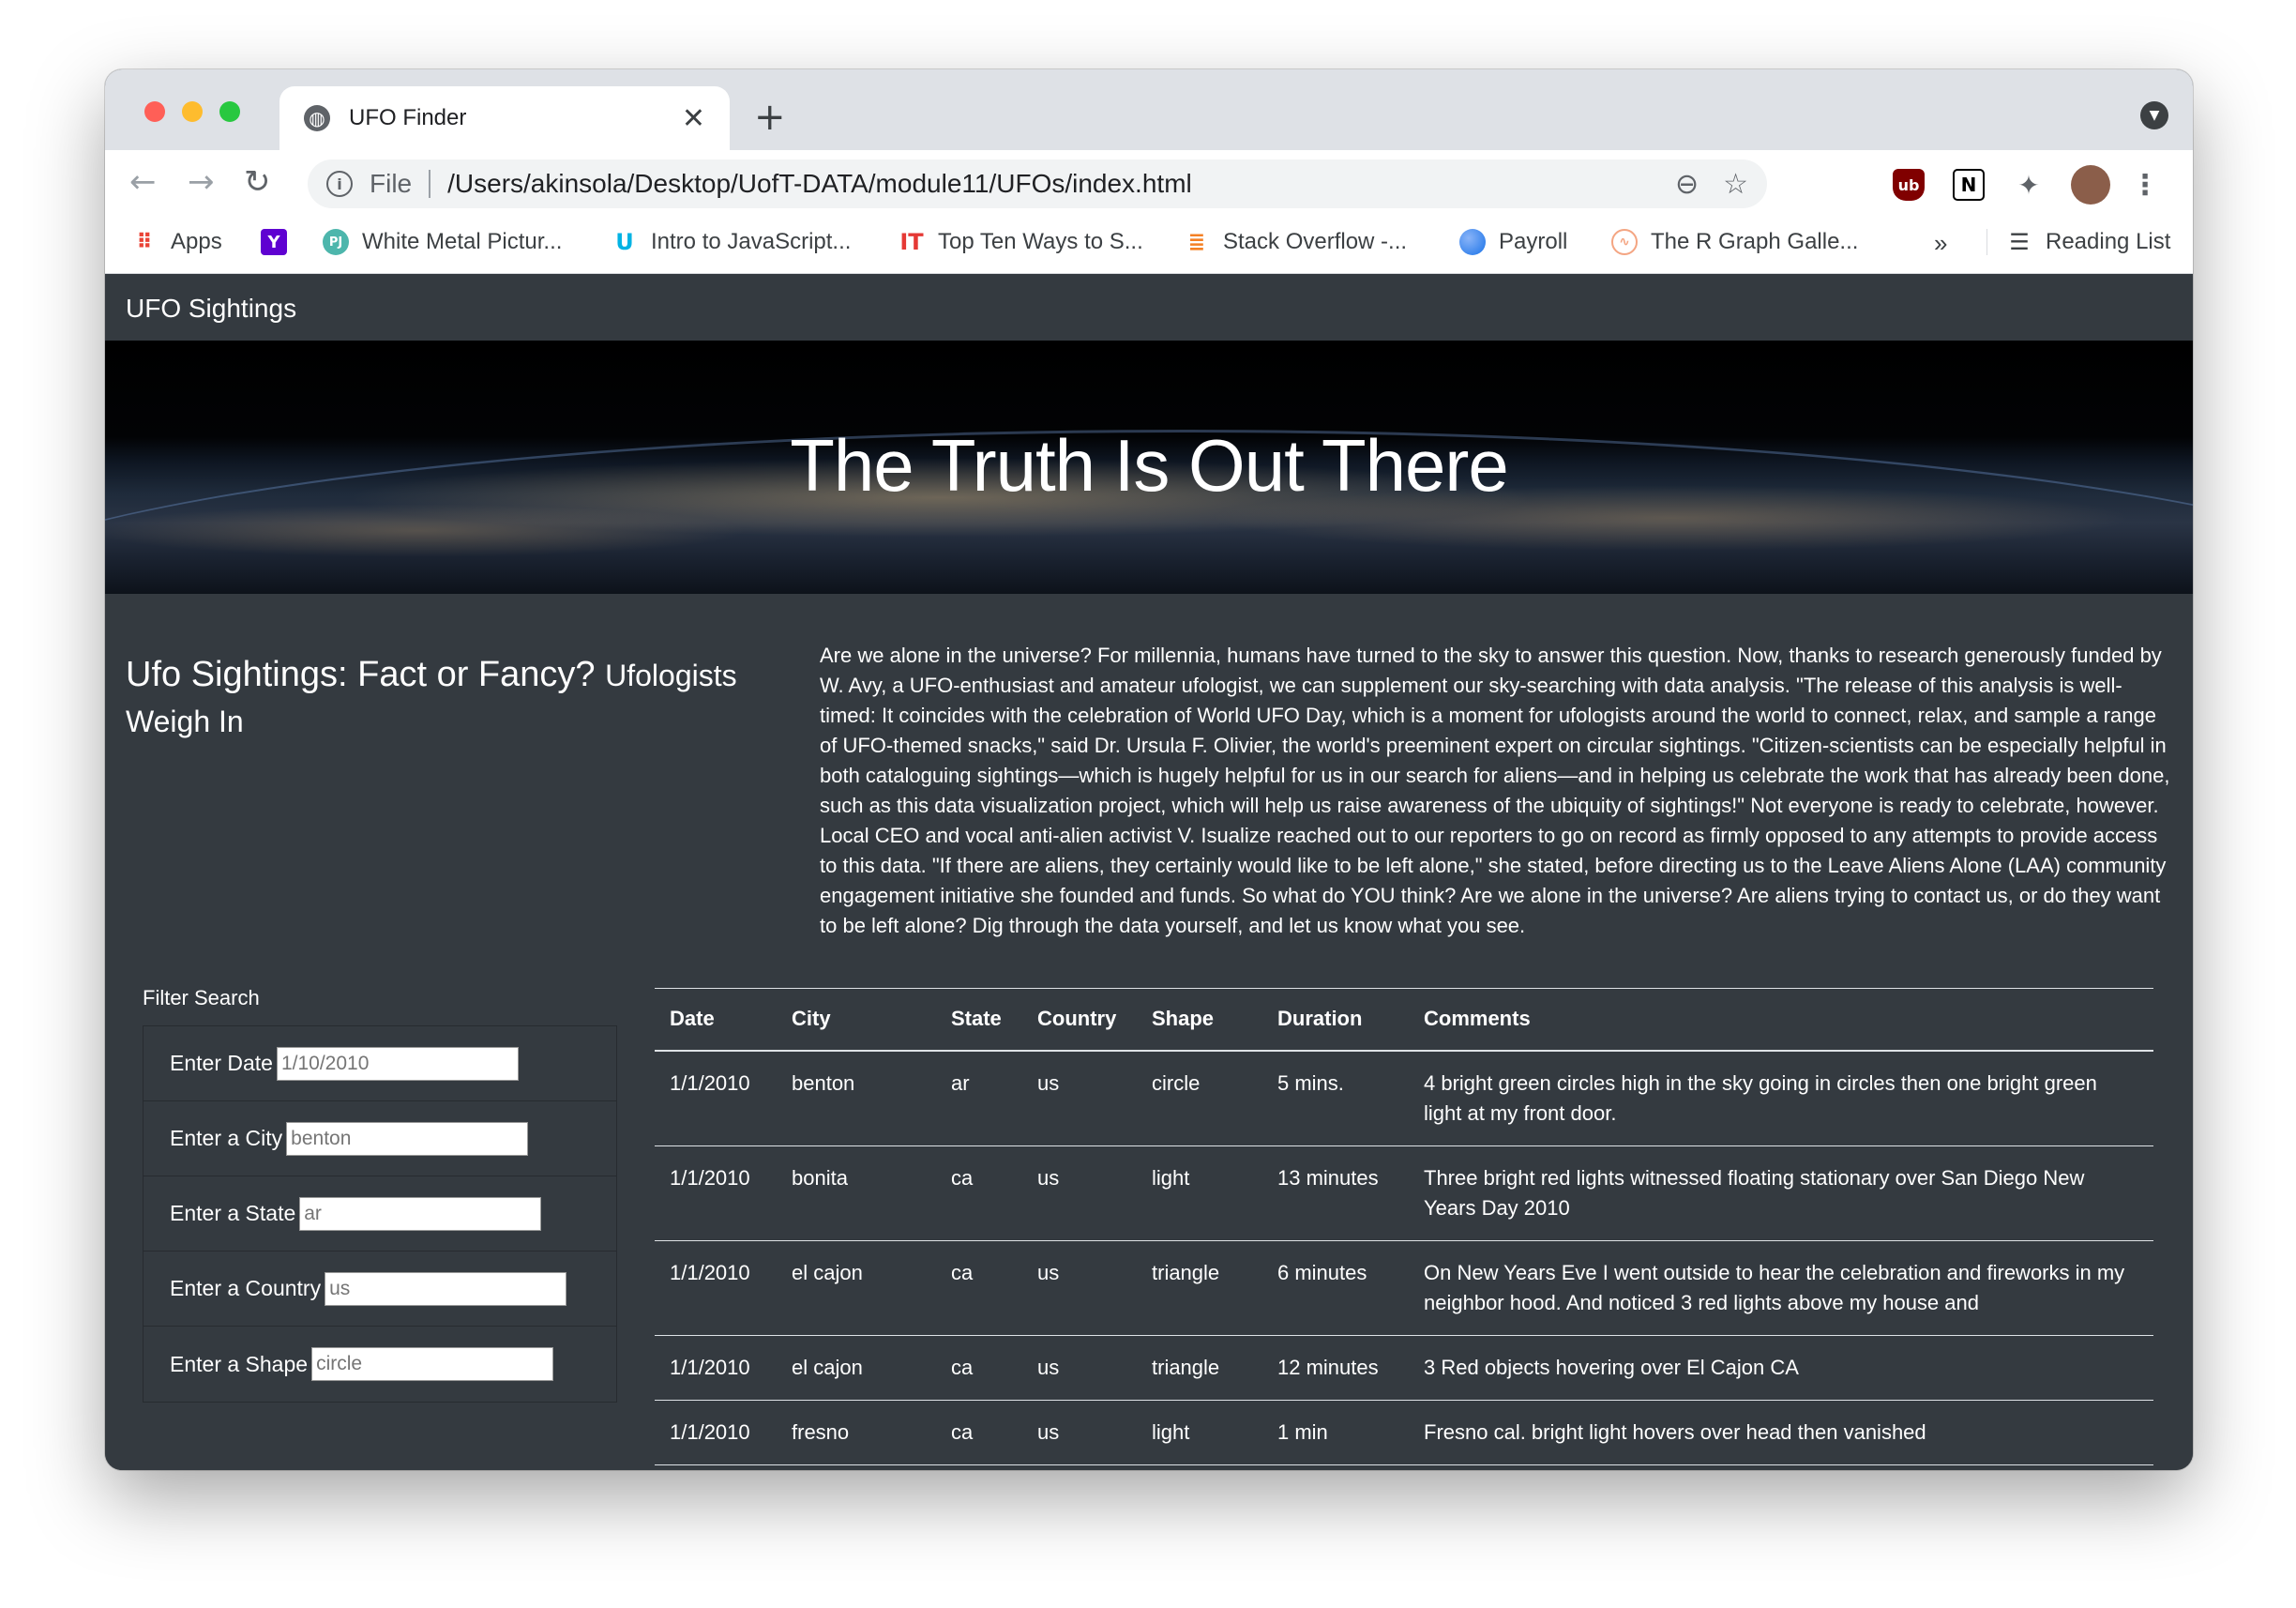 This screenshot has height=1608, width=2296. What do you see at coordinates (1335, 1288) in the screenshot?
I see `cell-duration: 6 minutes` at bounding box center [1335, 1288].